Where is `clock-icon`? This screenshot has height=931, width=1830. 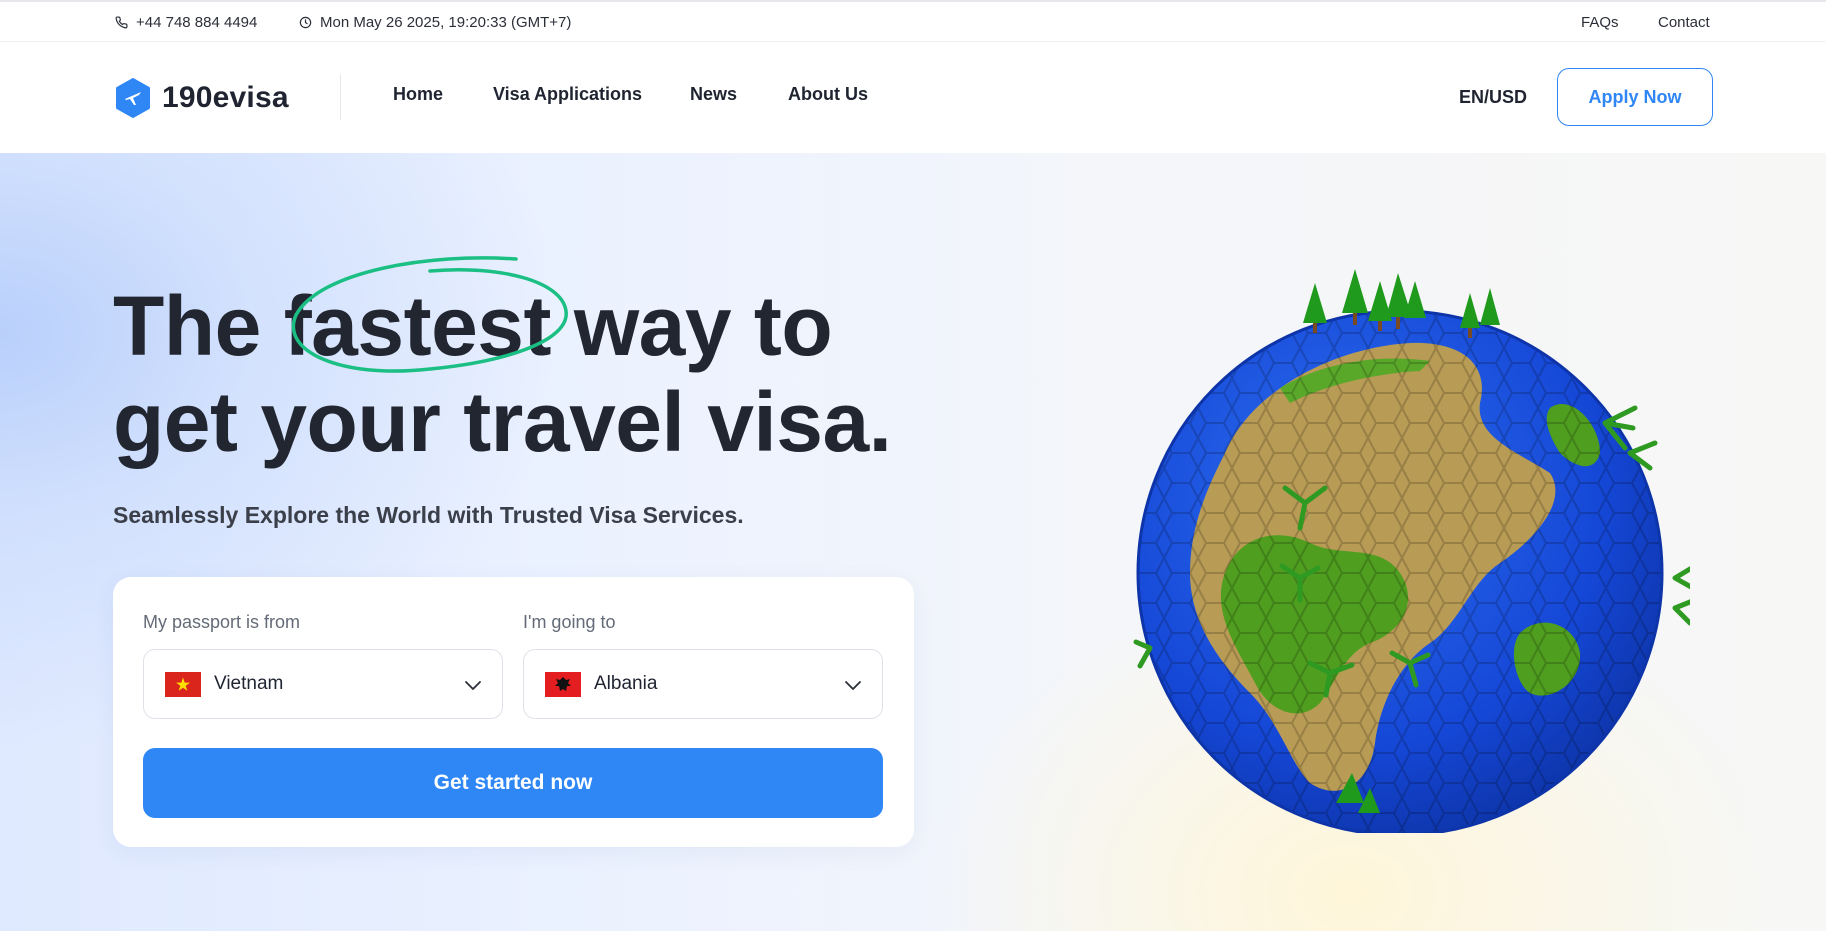
clock-icon is located at coordinates (305, 22).